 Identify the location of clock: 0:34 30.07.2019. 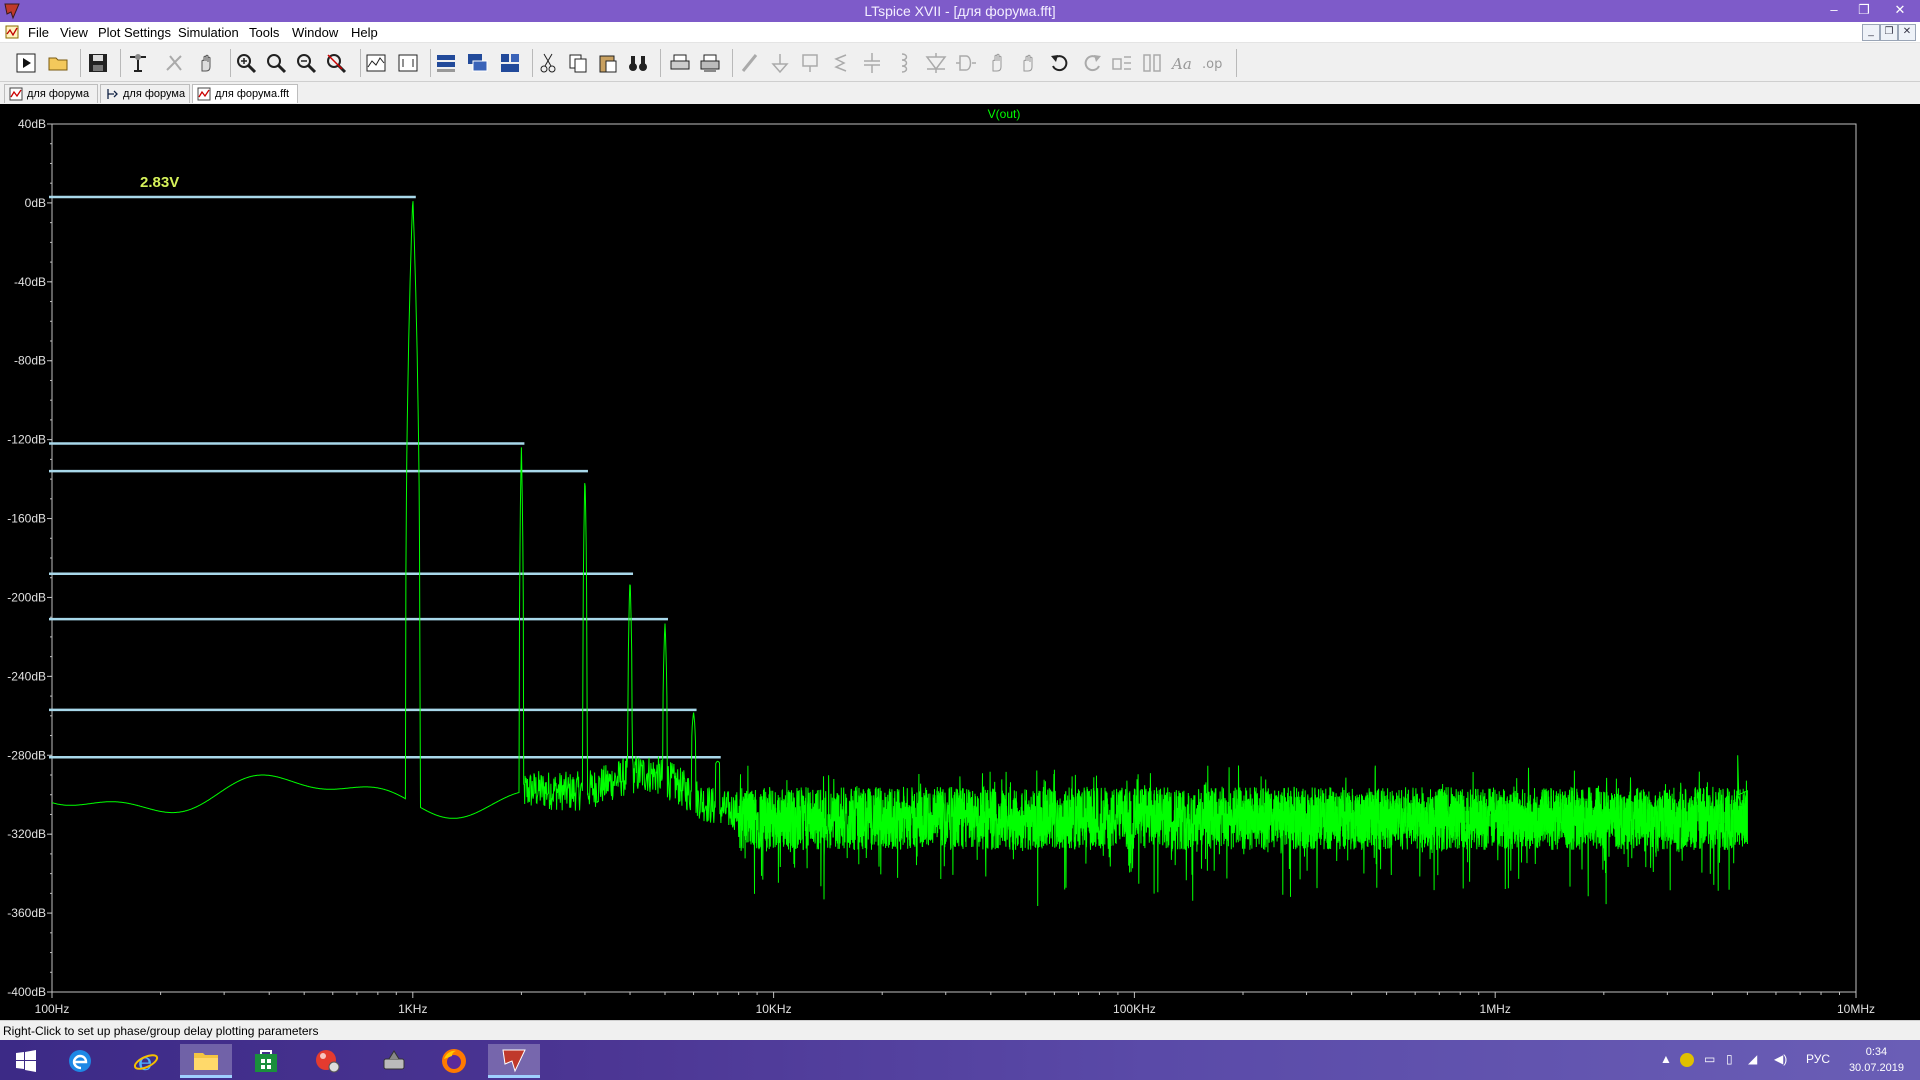
(1876, 1060).